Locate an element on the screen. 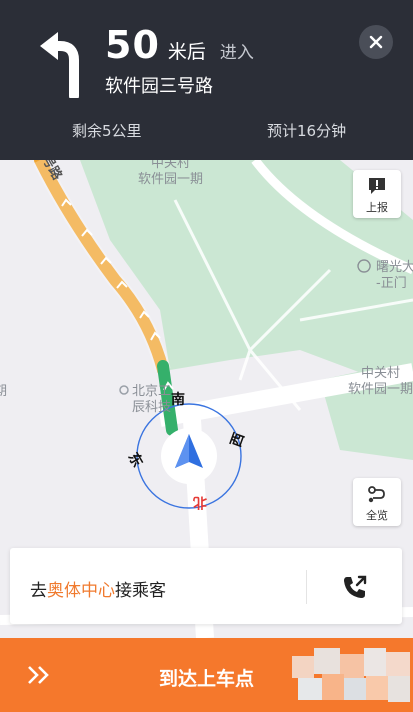 The width and height of the screenshot is (413, 712). distance-value: 50 is located at coordinates (132, 45).